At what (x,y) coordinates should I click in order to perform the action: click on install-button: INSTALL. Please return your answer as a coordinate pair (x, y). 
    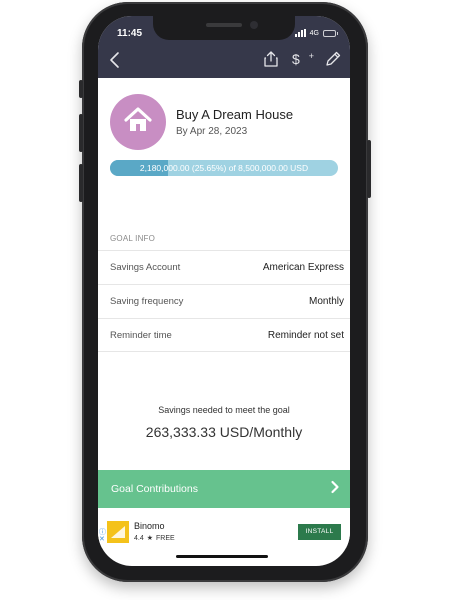
    Looking at the image, I should click on (319, 532).